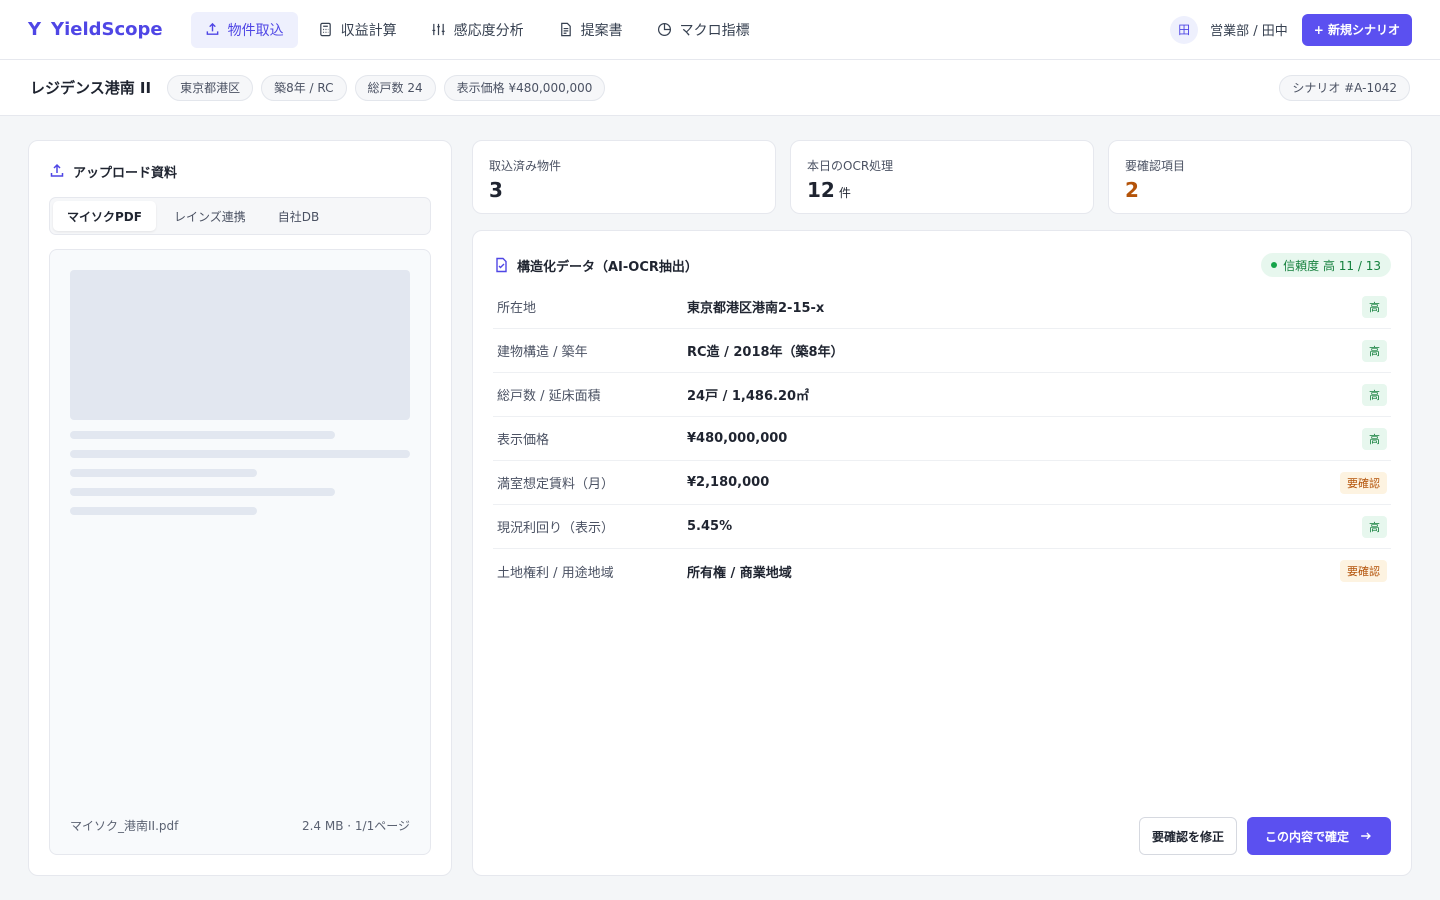 This screenshot has height=900, width=1440. What do you see at coordinates (1187, 836) in the screenshot?
I see `fix-pending-button: 要確認を修正` at bounding box center [1187, 836].